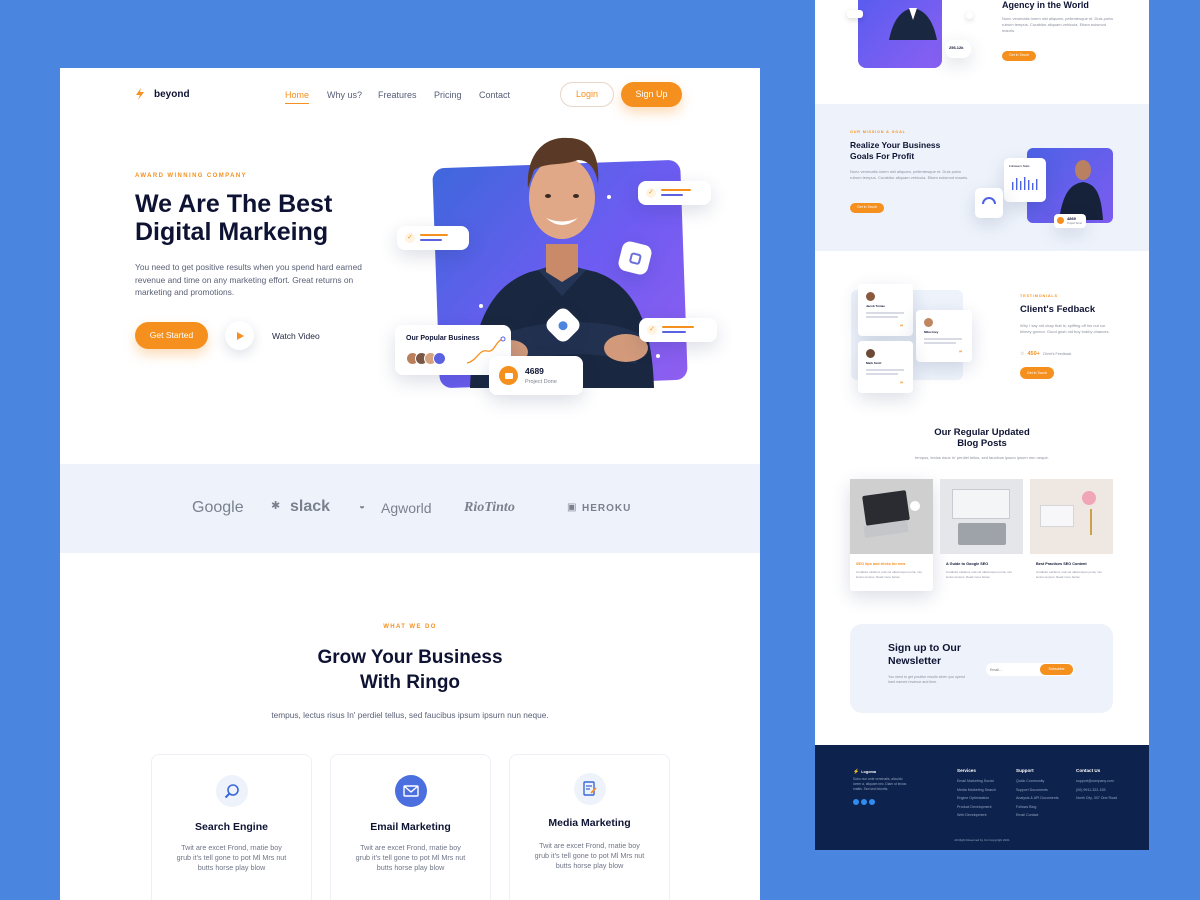 The image size is (1200, 900). Describe the element at coordinates (976, 790) in the screenshot. I see `footer-link: Media Marketing Search` at that location.